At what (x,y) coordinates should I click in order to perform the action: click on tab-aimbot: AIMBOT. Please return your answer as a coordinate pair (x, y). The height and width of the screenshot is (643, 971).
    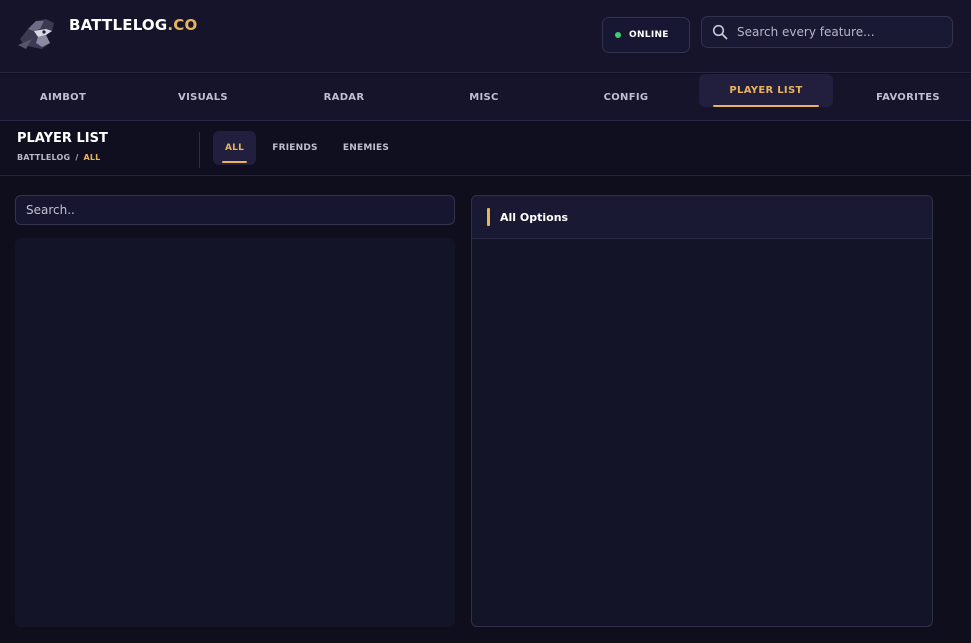
    Looking at the image, I should click on (65, 97).